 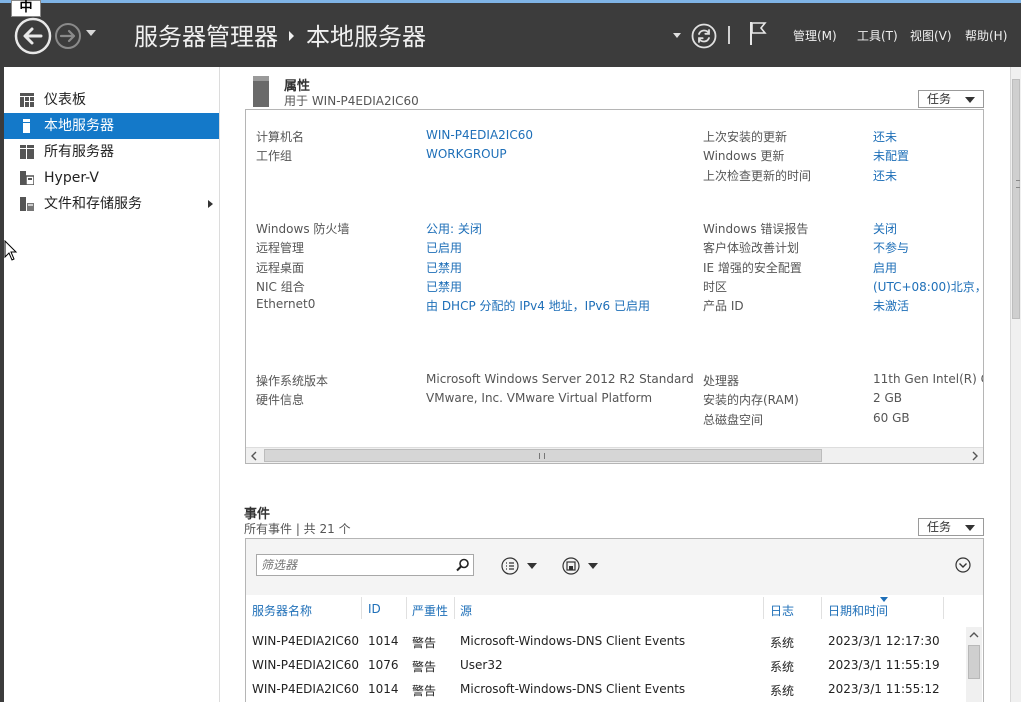 I want to click on prop-value-timezone: (UTC+08:00)北京，重, so click(x=928, y=286).